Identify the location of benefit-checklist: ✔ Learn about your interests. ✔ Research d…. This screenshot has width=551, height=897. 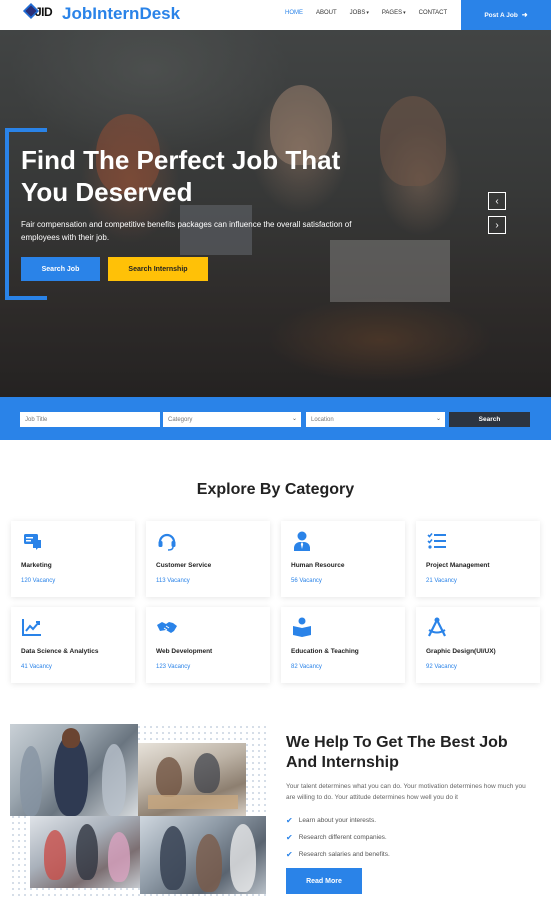
(338, 837).